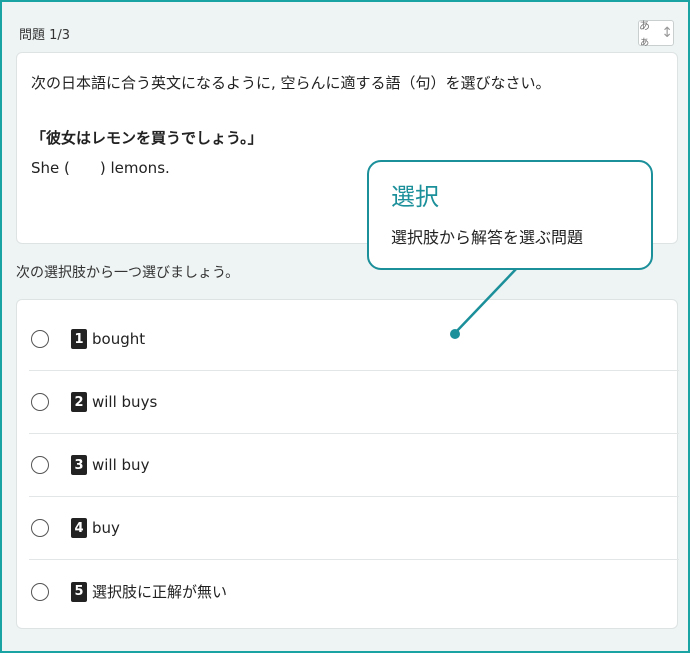  What do you see at coordinates (354, 402) in the screenshot?
I see `choice-item-2: 2 will buys` at bounding box center [354, 402].